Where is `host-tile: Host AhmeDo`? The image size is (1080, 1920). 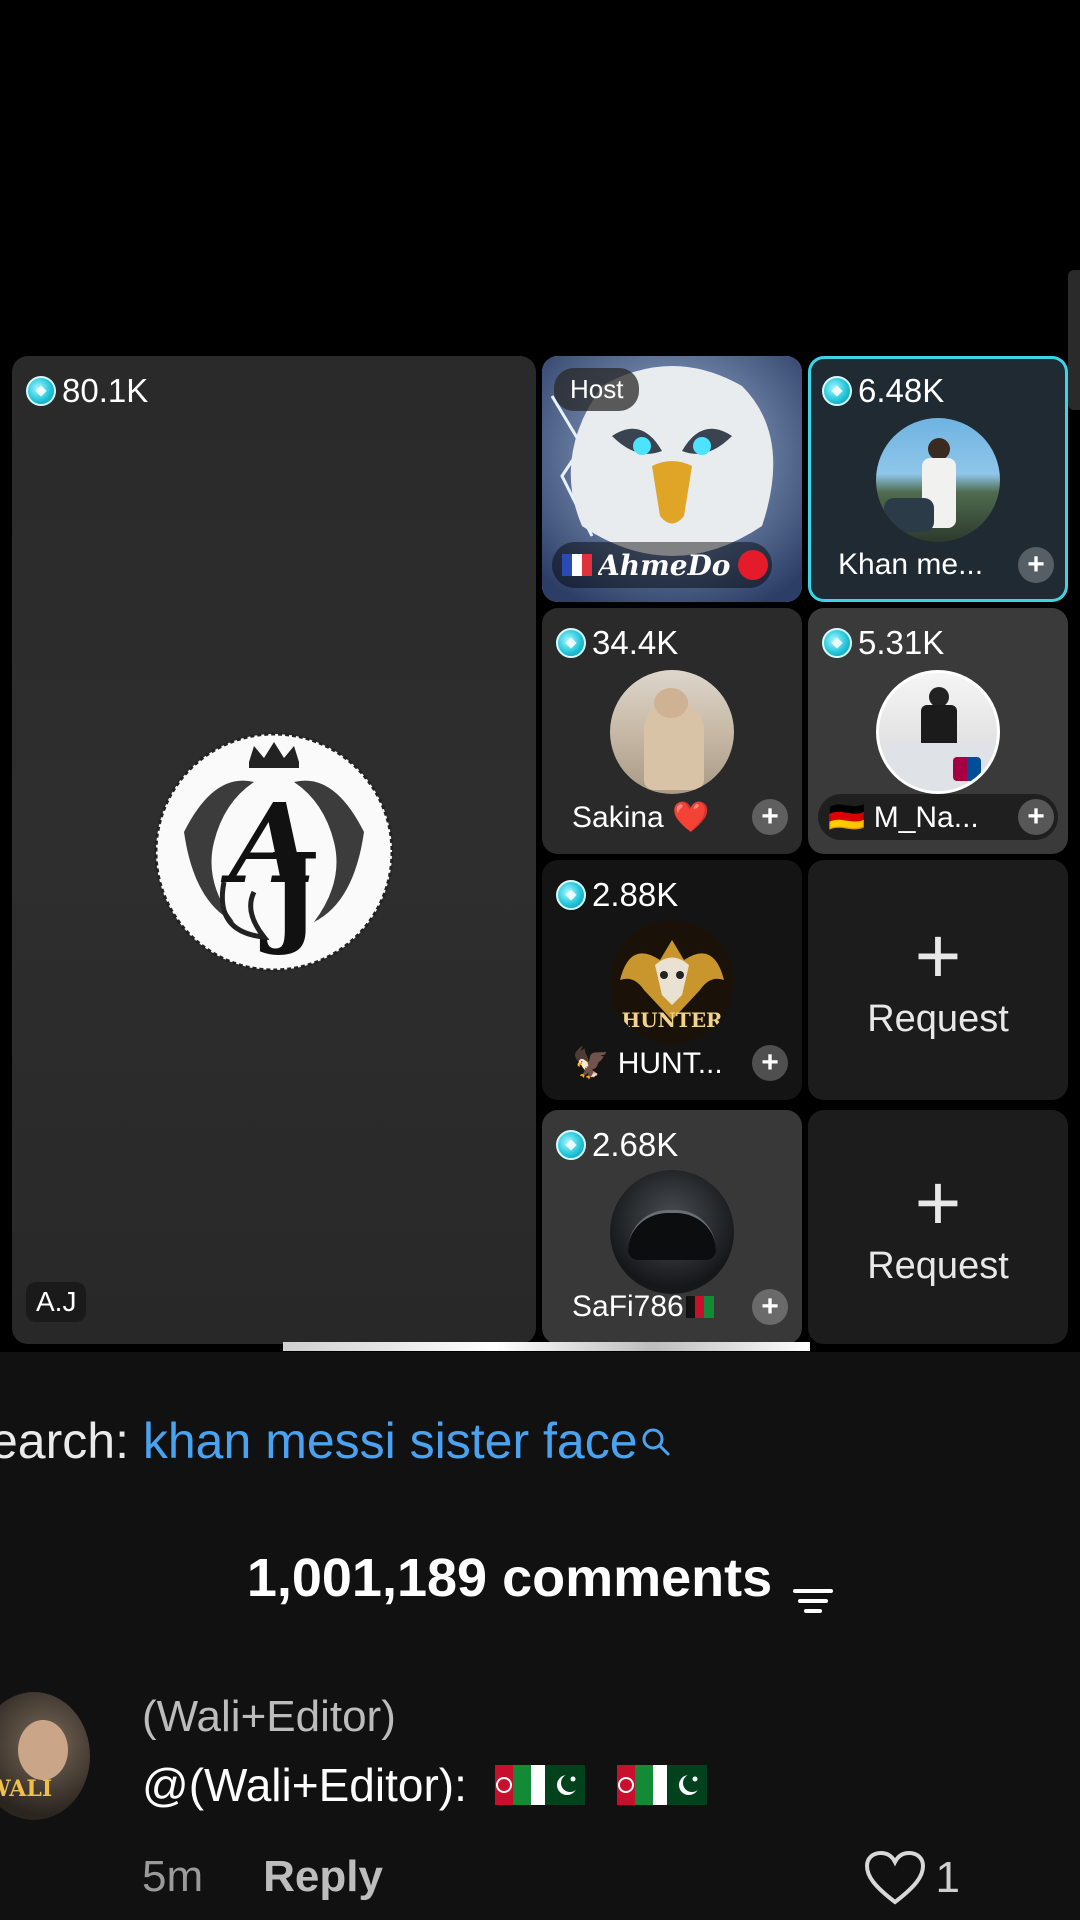
host-tile: Host AhmeDo is located at coordinates (672, 479).